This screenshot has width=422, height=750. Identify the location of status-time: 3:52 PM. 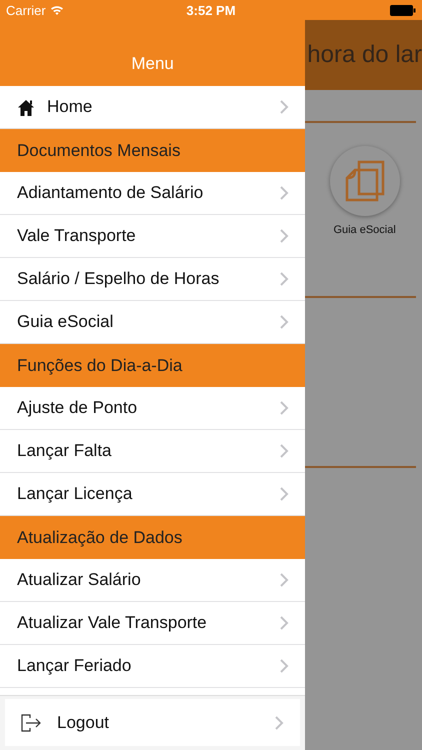
(211, 10).